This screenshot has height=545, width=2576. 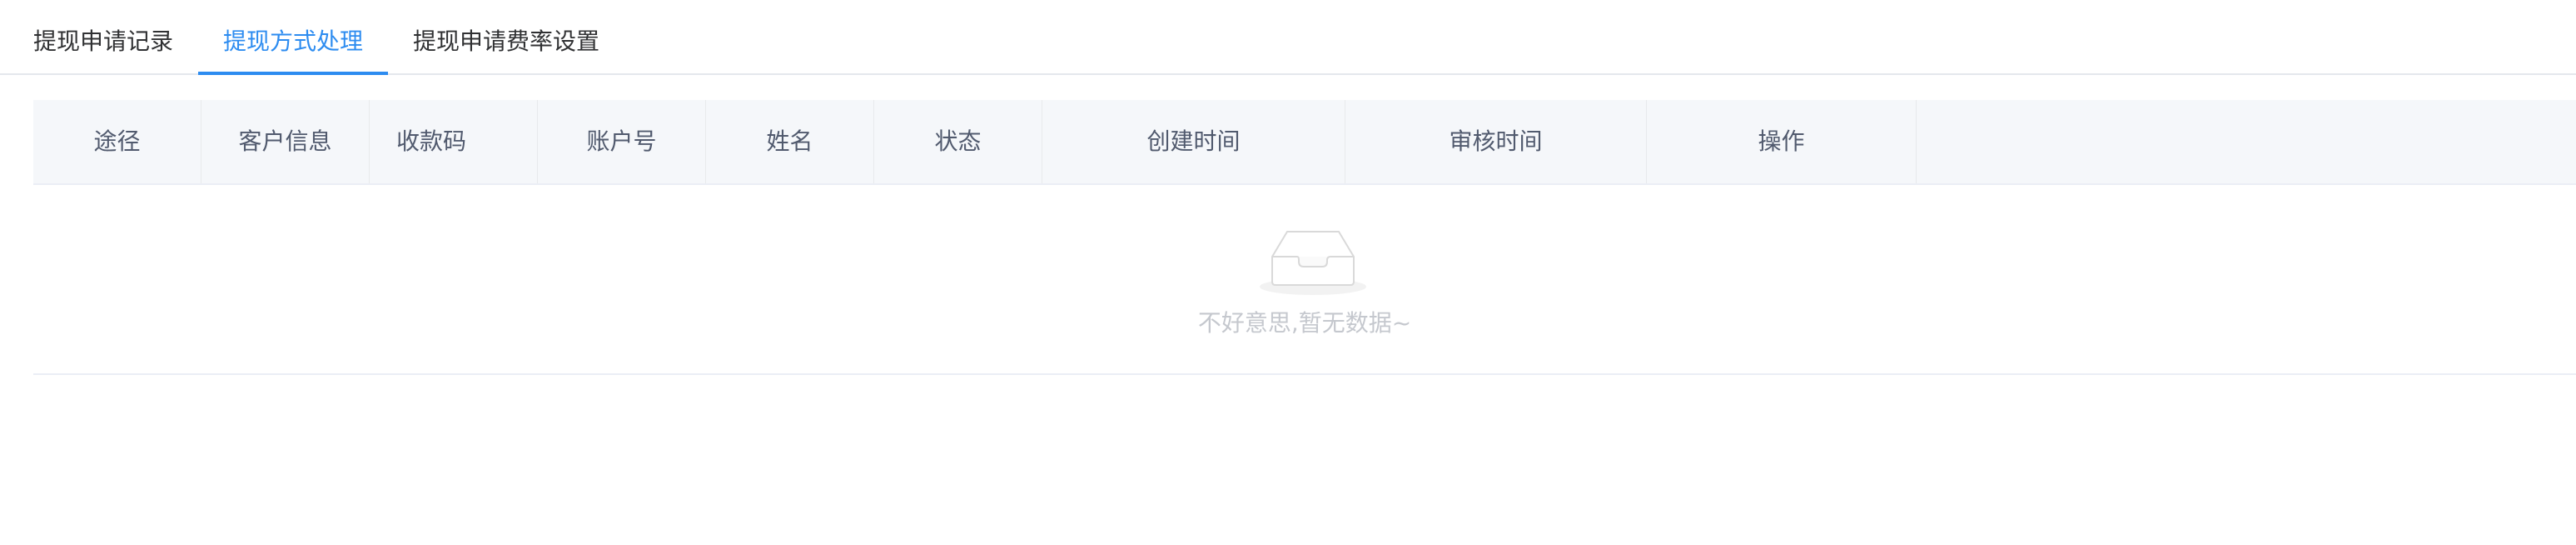 I want to click on tab-withdraw-fee-settings: 提现申请费率设置, so click(x=506, y=37).